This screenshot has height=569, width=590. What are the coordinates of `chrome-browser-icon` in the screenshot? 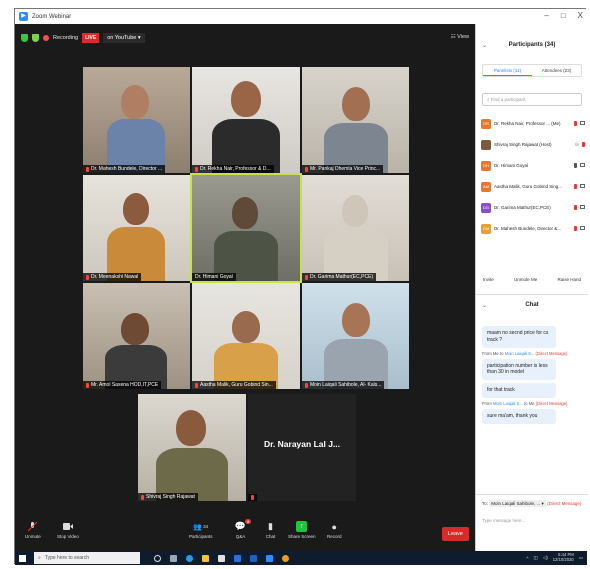 It's located at (285, 558).